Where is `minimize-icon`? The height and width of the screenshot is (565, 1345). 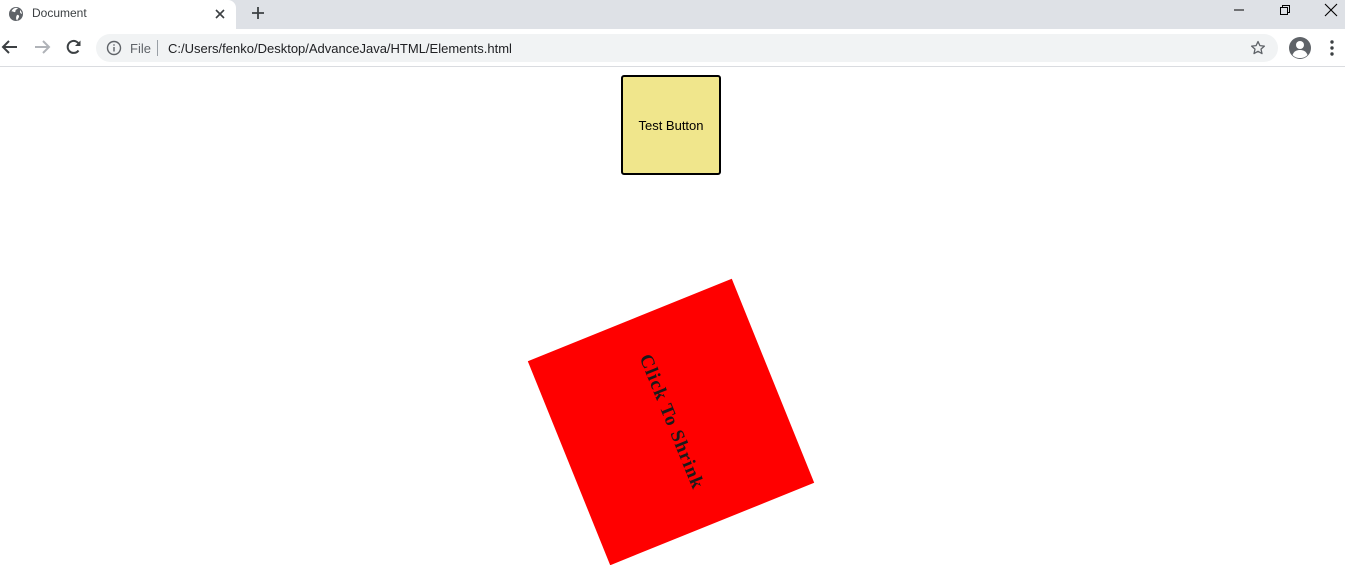 minimize-icon is located at coordinates (1239, 10).